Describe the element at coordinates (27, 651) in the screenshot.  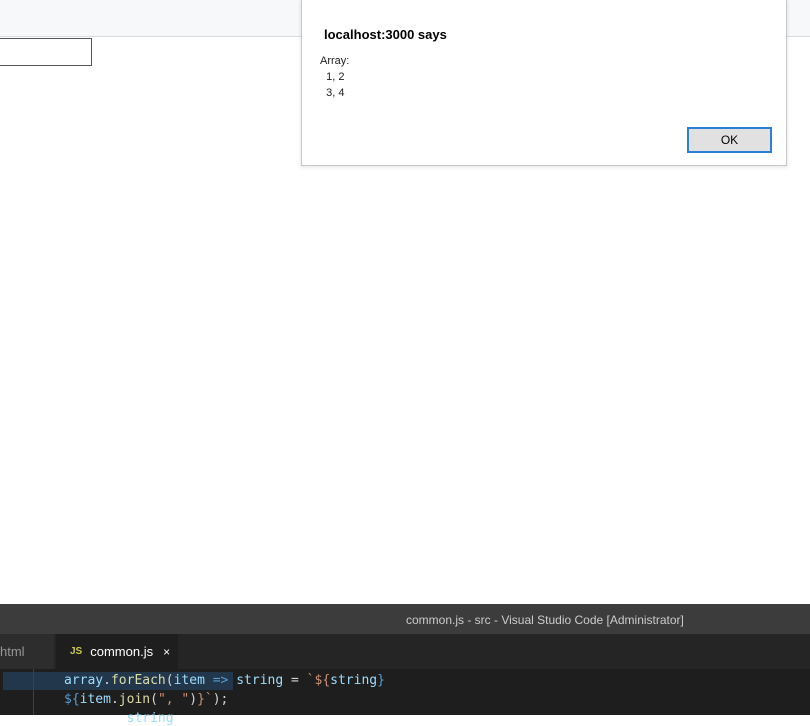
I see `tab-html: html` at that location.